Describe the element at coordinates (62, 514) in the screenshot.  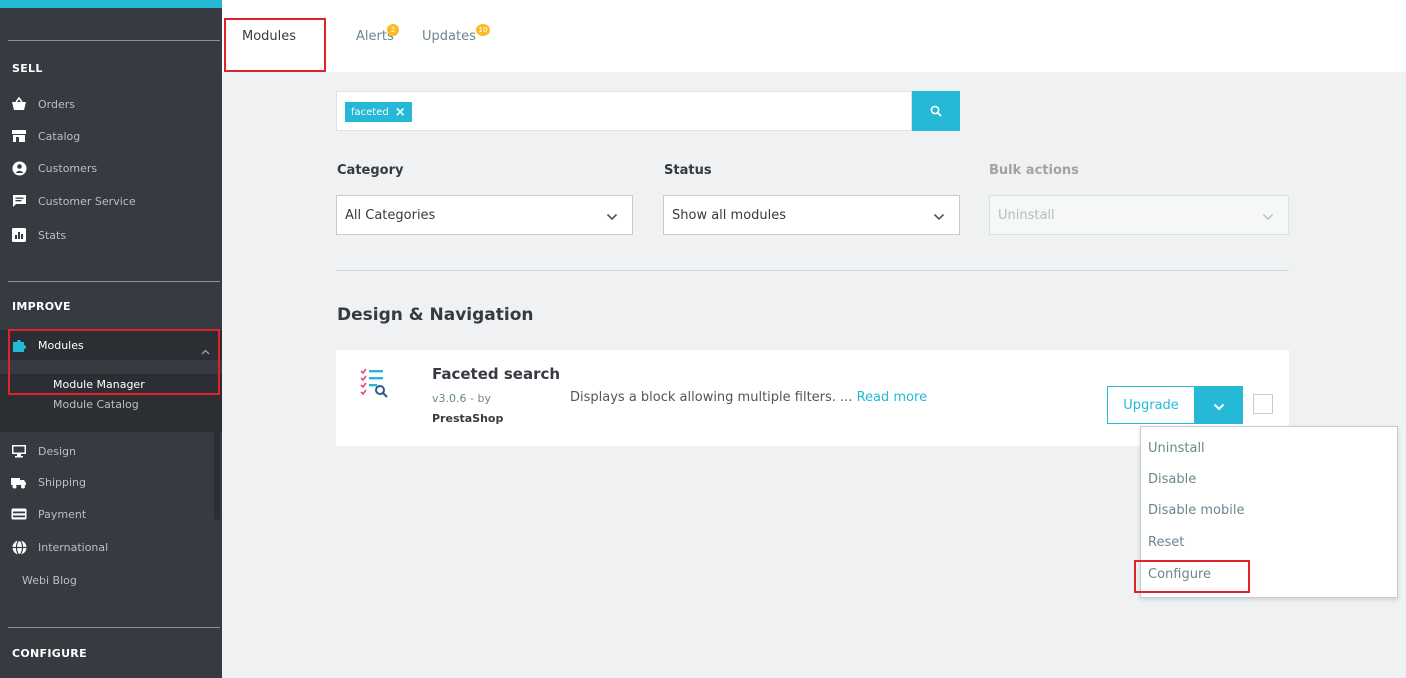
I see `sidebar-item-label: Payment` at that location.